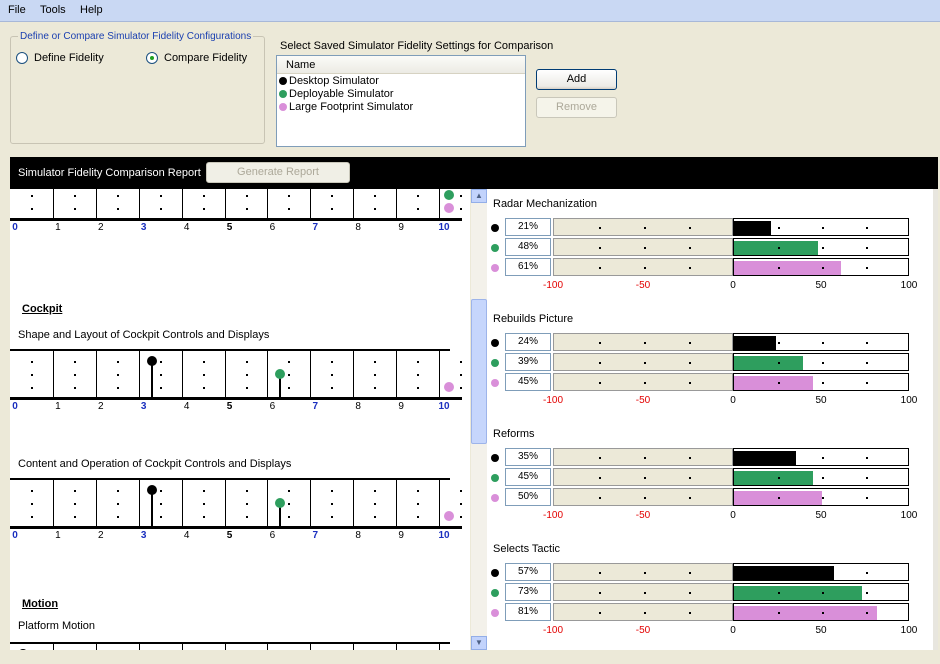 This screenshot has width=940, height=664. What do you see at coordinates (236, 398) in the screenshot?
I see `scale-axis` at bounding box center [236, 398].